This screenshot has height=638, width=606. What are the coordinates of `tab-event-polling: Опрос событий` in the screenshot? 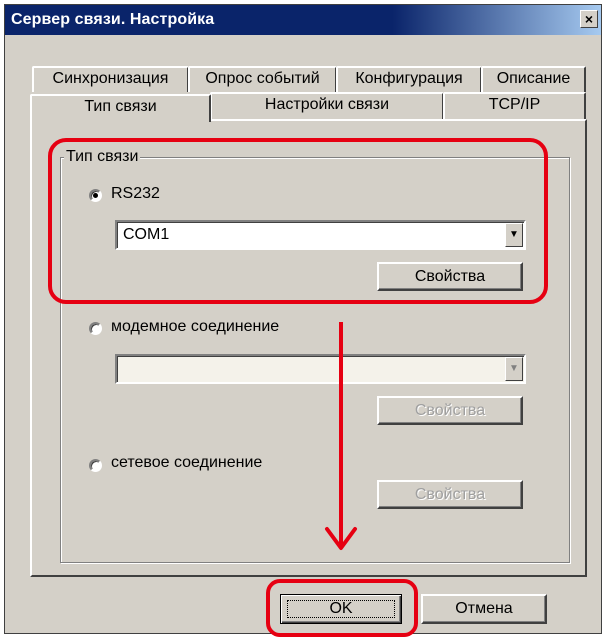 It's located at (262, 79).